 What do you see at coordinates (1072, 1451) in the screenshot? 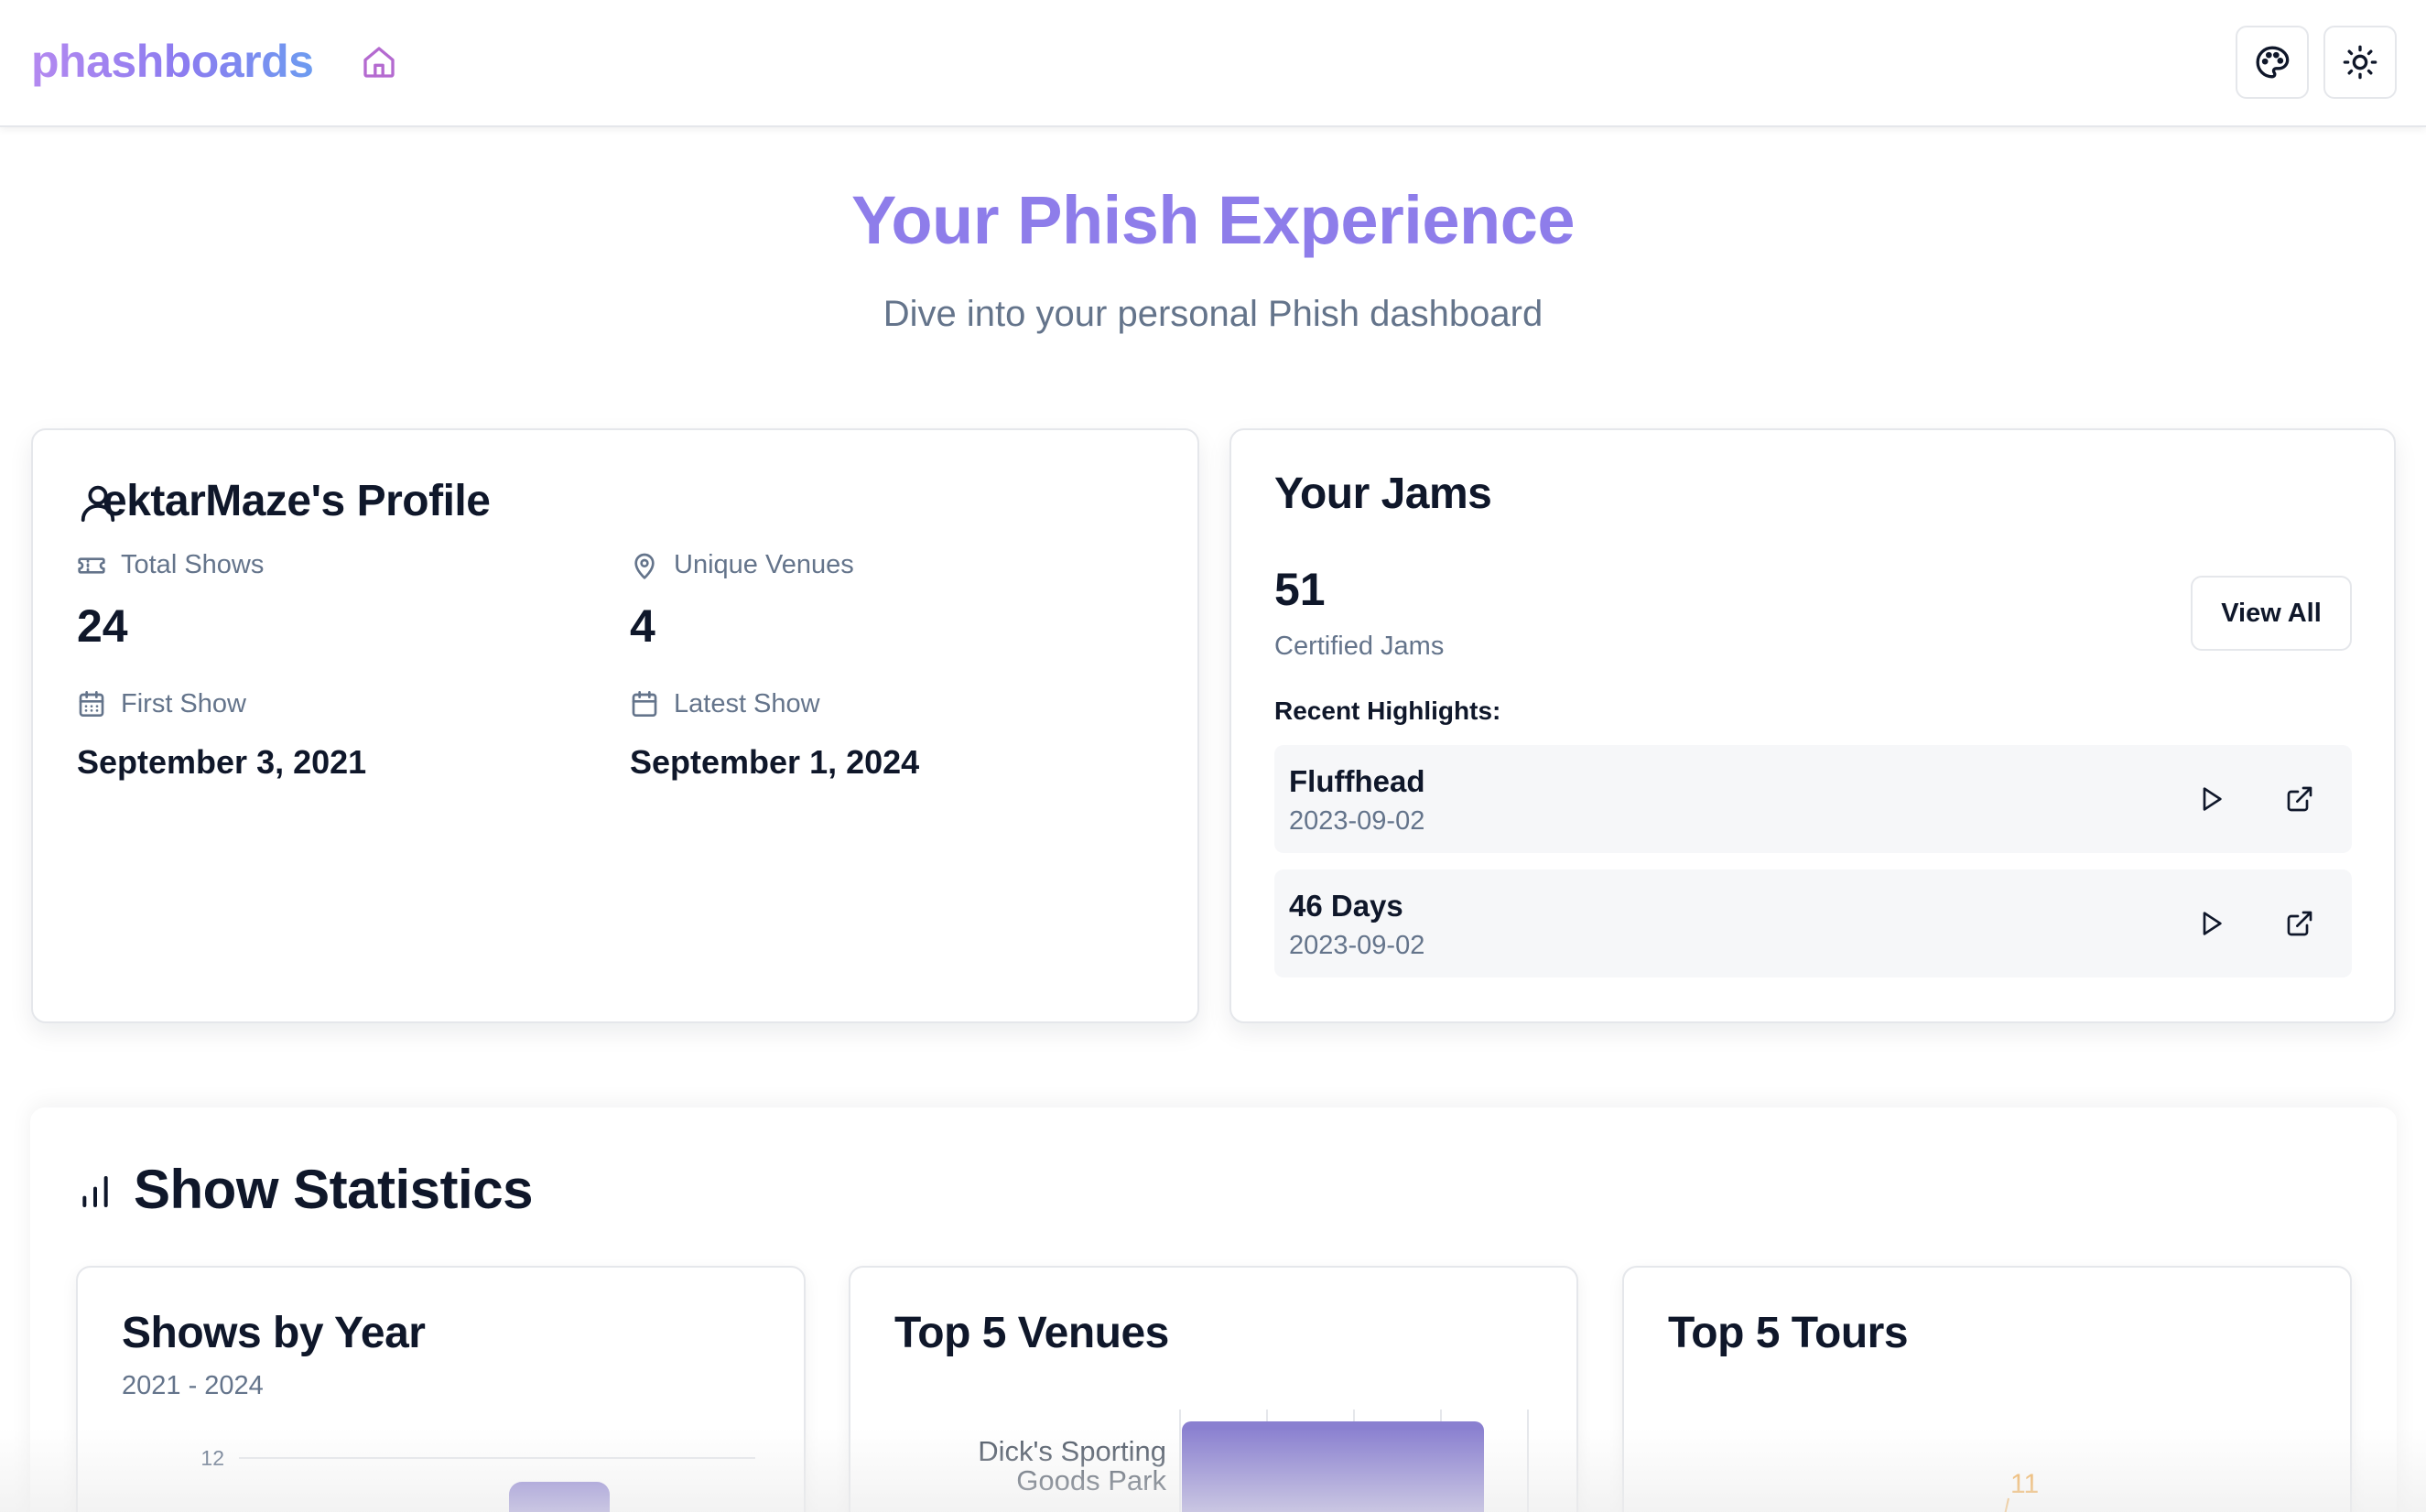
I see `y-tick-label: Dick's Sporting` at bounding box center [1072, 1451].